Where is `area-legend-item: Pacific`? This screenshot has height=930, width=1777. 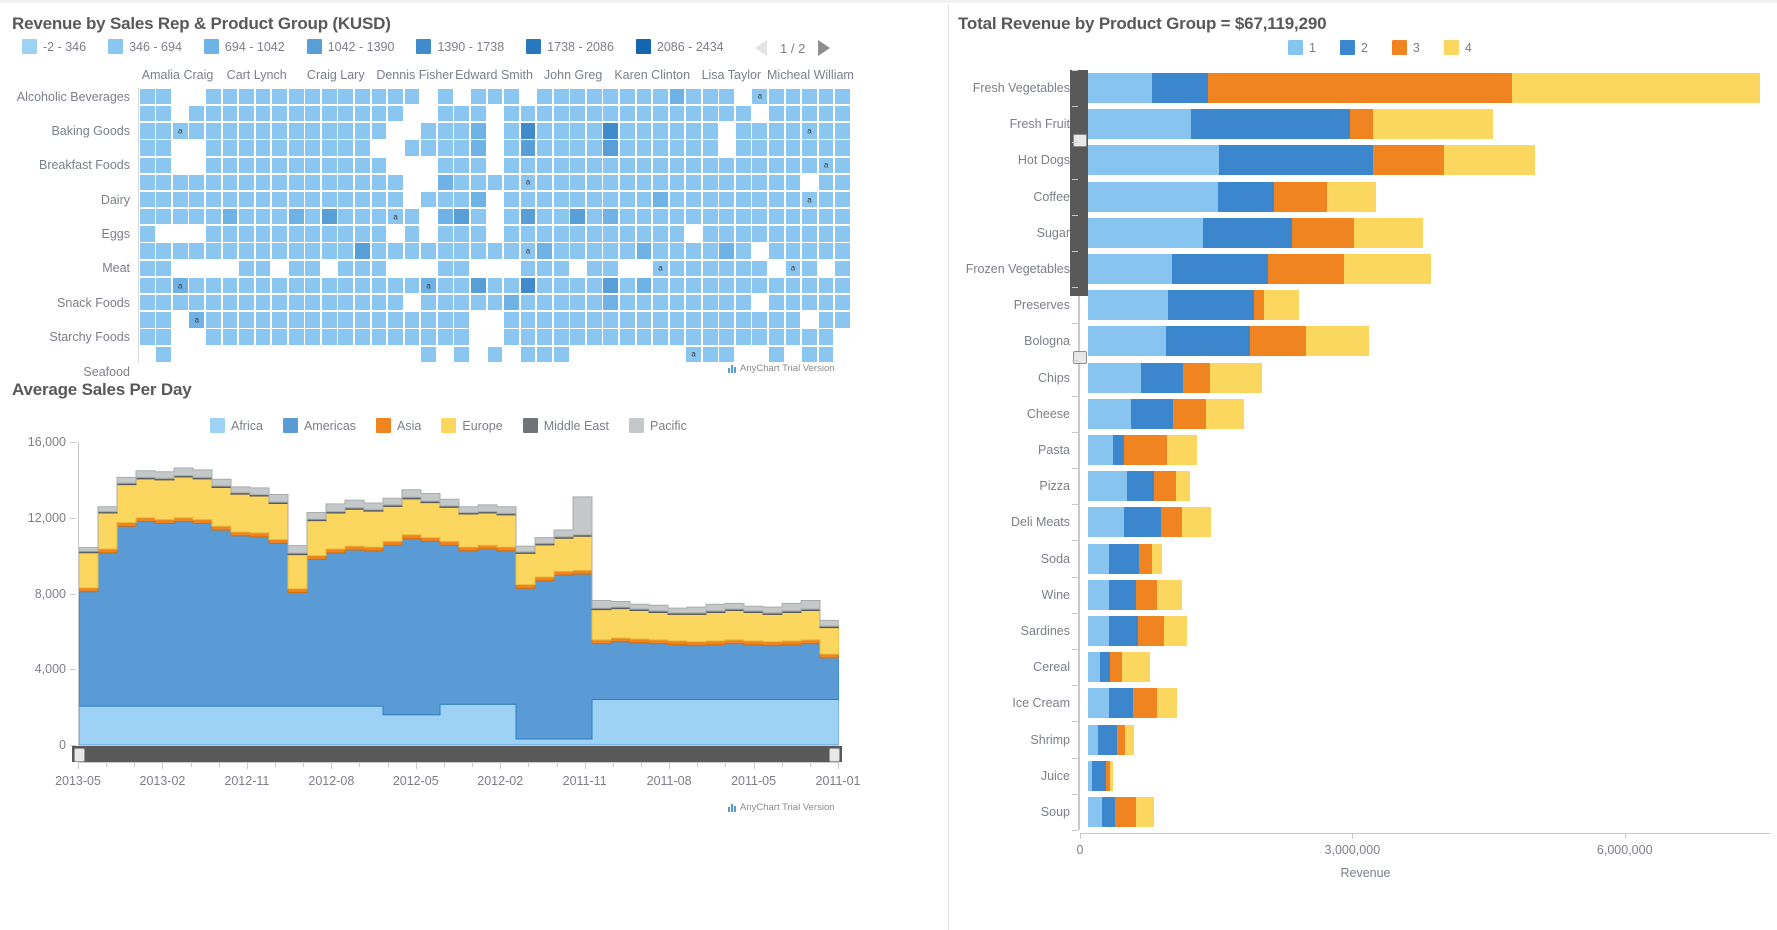 area-legend-item: Pacific is located at coordinates (658, 425).